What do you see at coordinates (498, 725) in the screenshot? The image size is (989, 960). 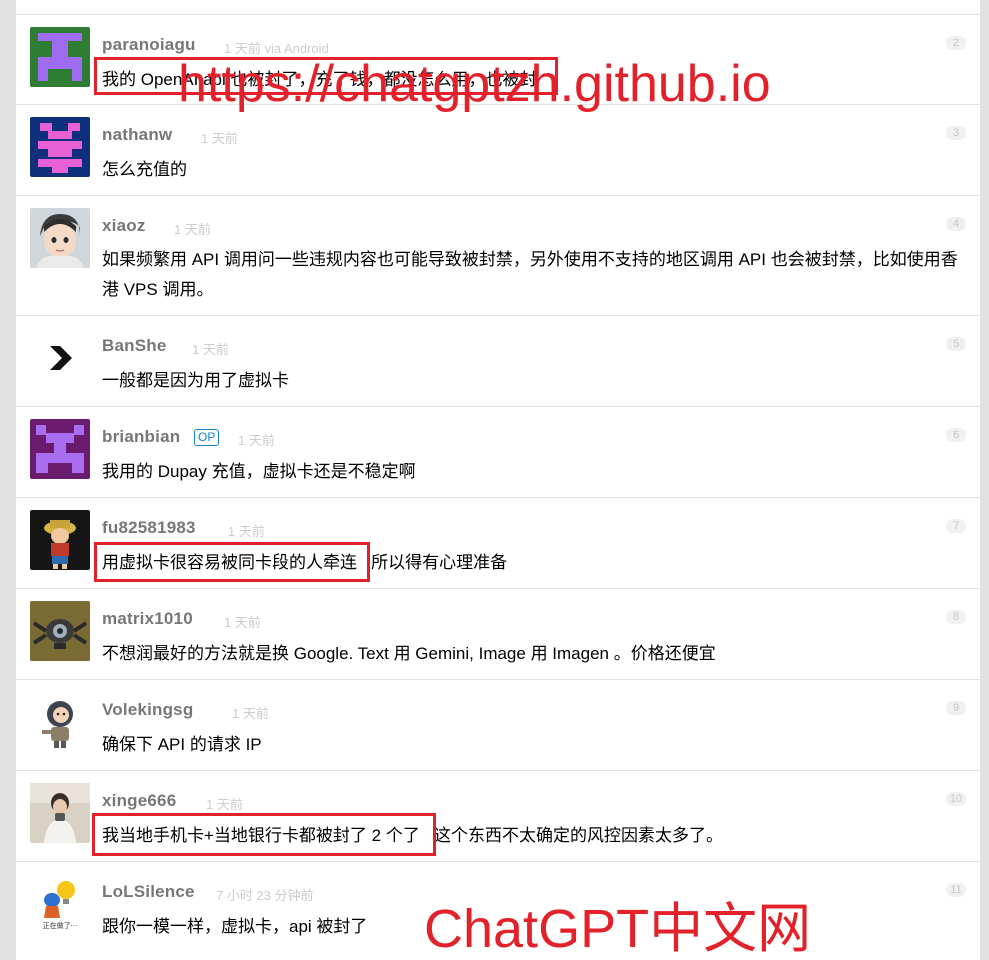 I see `reply-item: Volekingsg 1 天前 9 确保下 API 的请求 IP` at bounding box center [498, 725].